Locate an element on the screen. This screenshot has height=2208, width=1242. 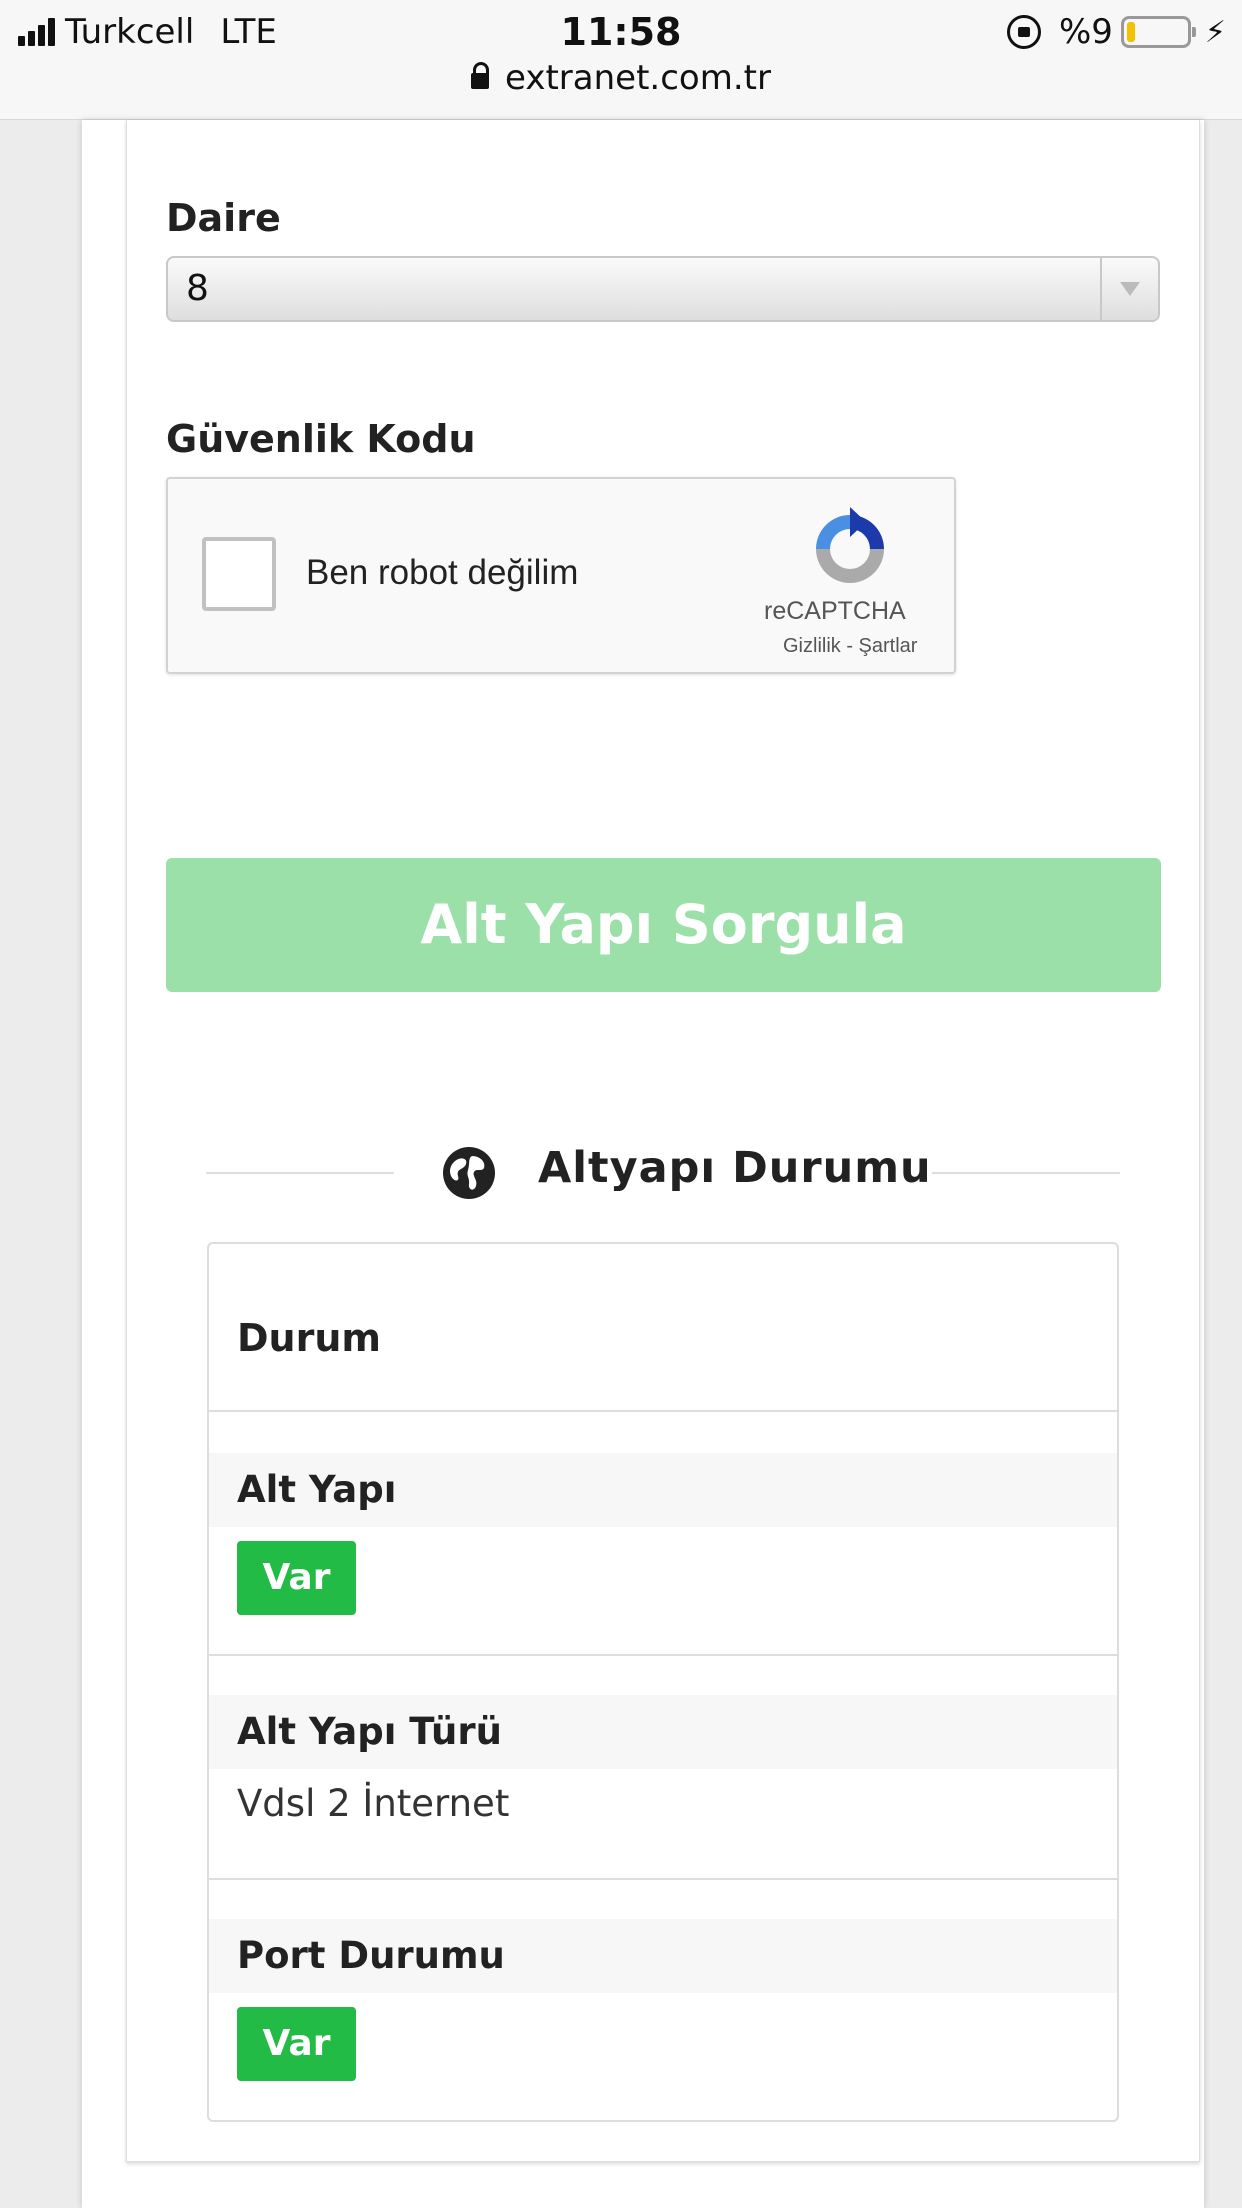
infrastructure-status-badge: Var is located at coordinates (296, 1578).